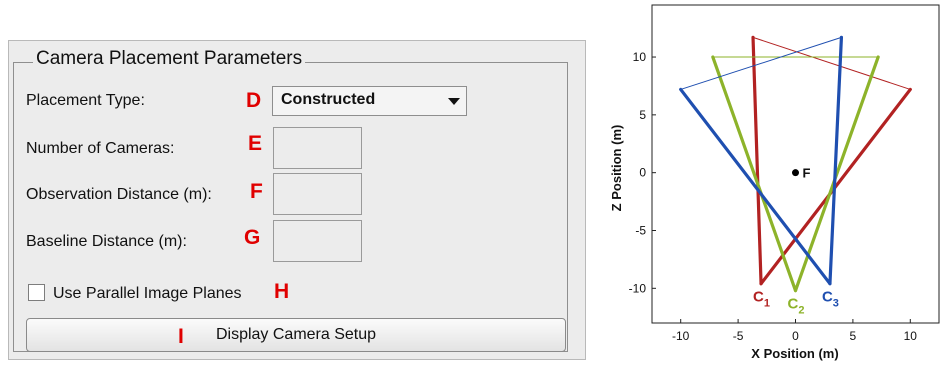 The width and height of the screenshot is (948, 366). Describe the element at coordinates (36, 292) in the screenshot. I see `parallel-planes-checkbox` at that location.